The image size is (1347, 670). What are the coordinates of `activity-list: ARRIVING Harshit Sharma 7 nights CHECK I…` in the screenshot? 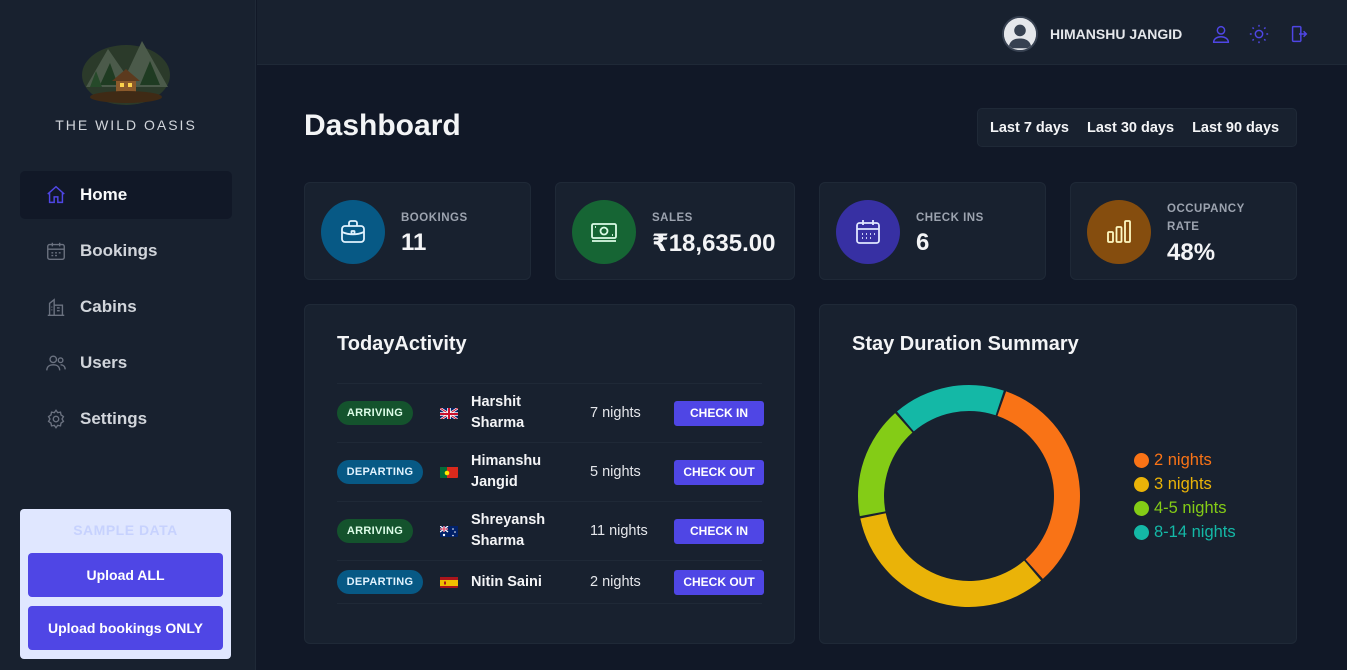 It's located at (550, 493).